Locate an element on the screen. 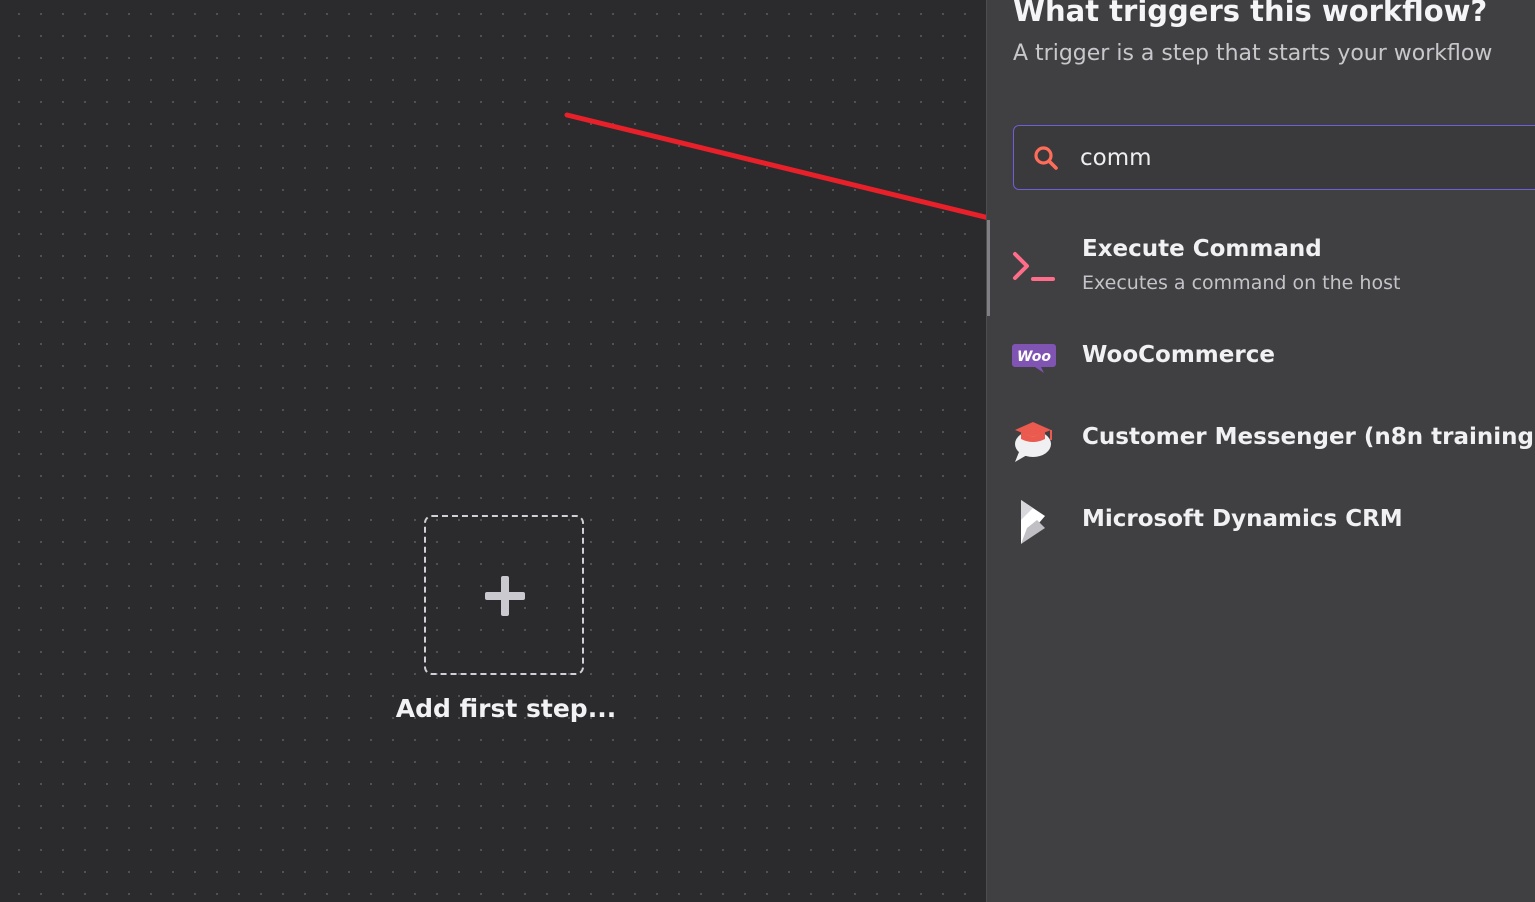  panel-title: What triggers this workflow? is located at coordinates (1250, 14).